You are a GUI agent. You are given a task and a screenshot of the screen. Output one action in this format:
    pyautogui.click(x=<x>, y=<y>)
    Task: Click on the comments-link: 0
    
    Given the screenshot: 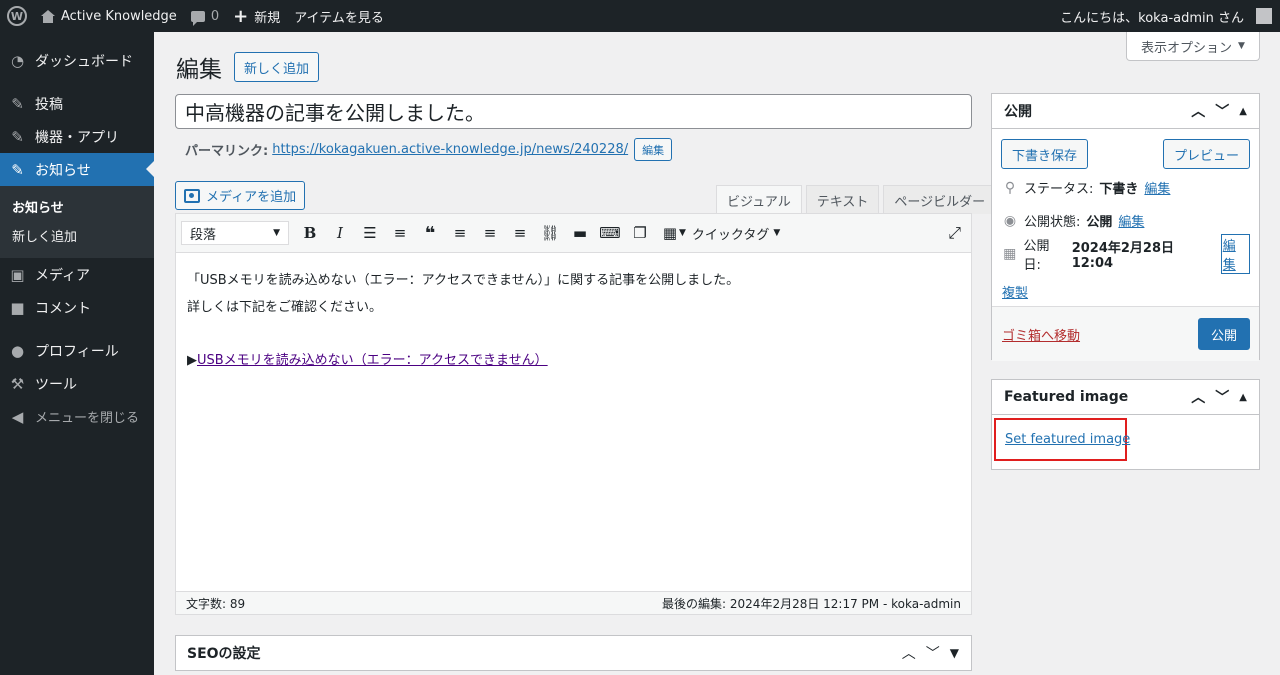 What is the action you would take?
    pyautogui.click(x=205, y=16)
    